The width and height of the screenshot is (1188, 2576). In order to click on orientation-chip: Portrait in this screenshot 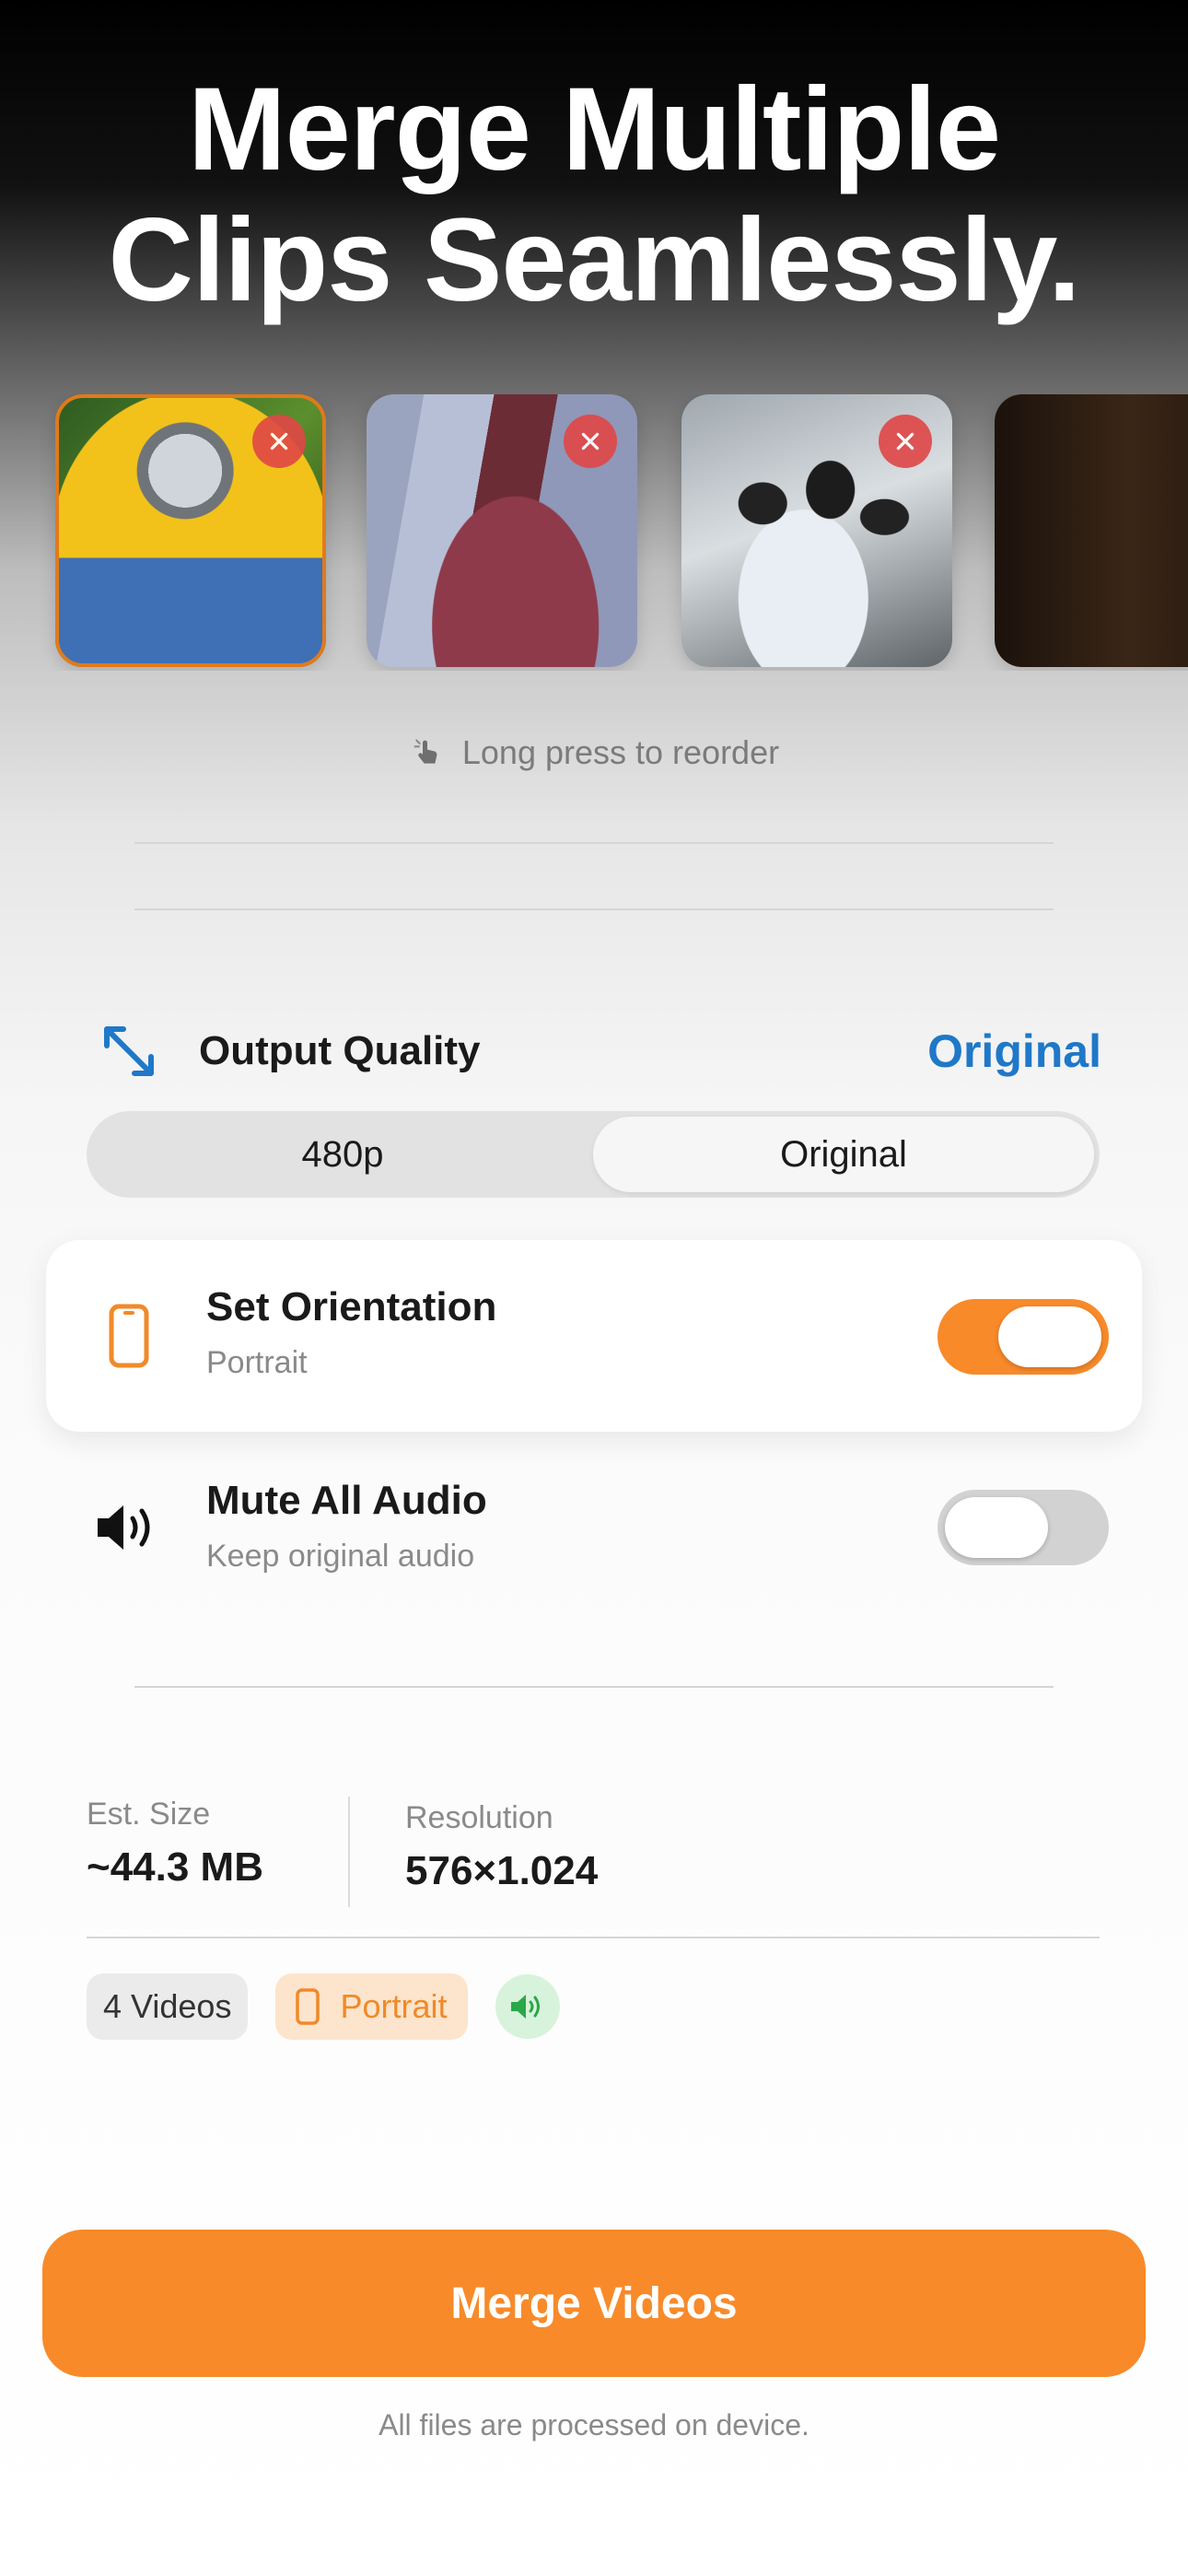, I will do `click(371, 2007)`.